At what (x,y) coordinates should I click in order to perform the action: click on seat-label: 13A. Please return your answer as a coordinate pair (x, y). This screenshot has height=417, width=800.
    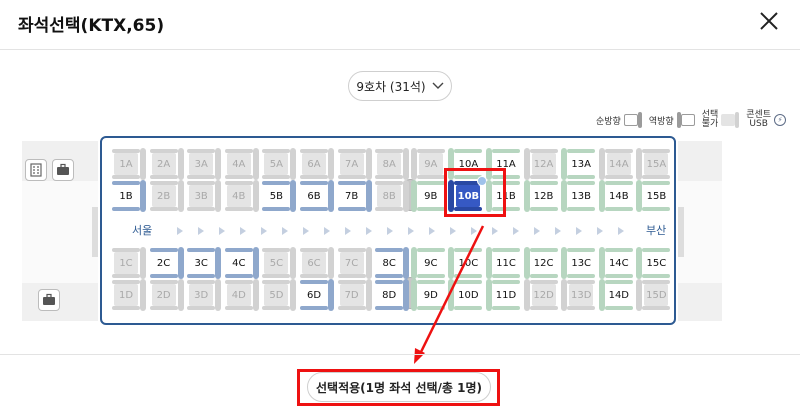
    Looking at the image, I should click on (581, 164).